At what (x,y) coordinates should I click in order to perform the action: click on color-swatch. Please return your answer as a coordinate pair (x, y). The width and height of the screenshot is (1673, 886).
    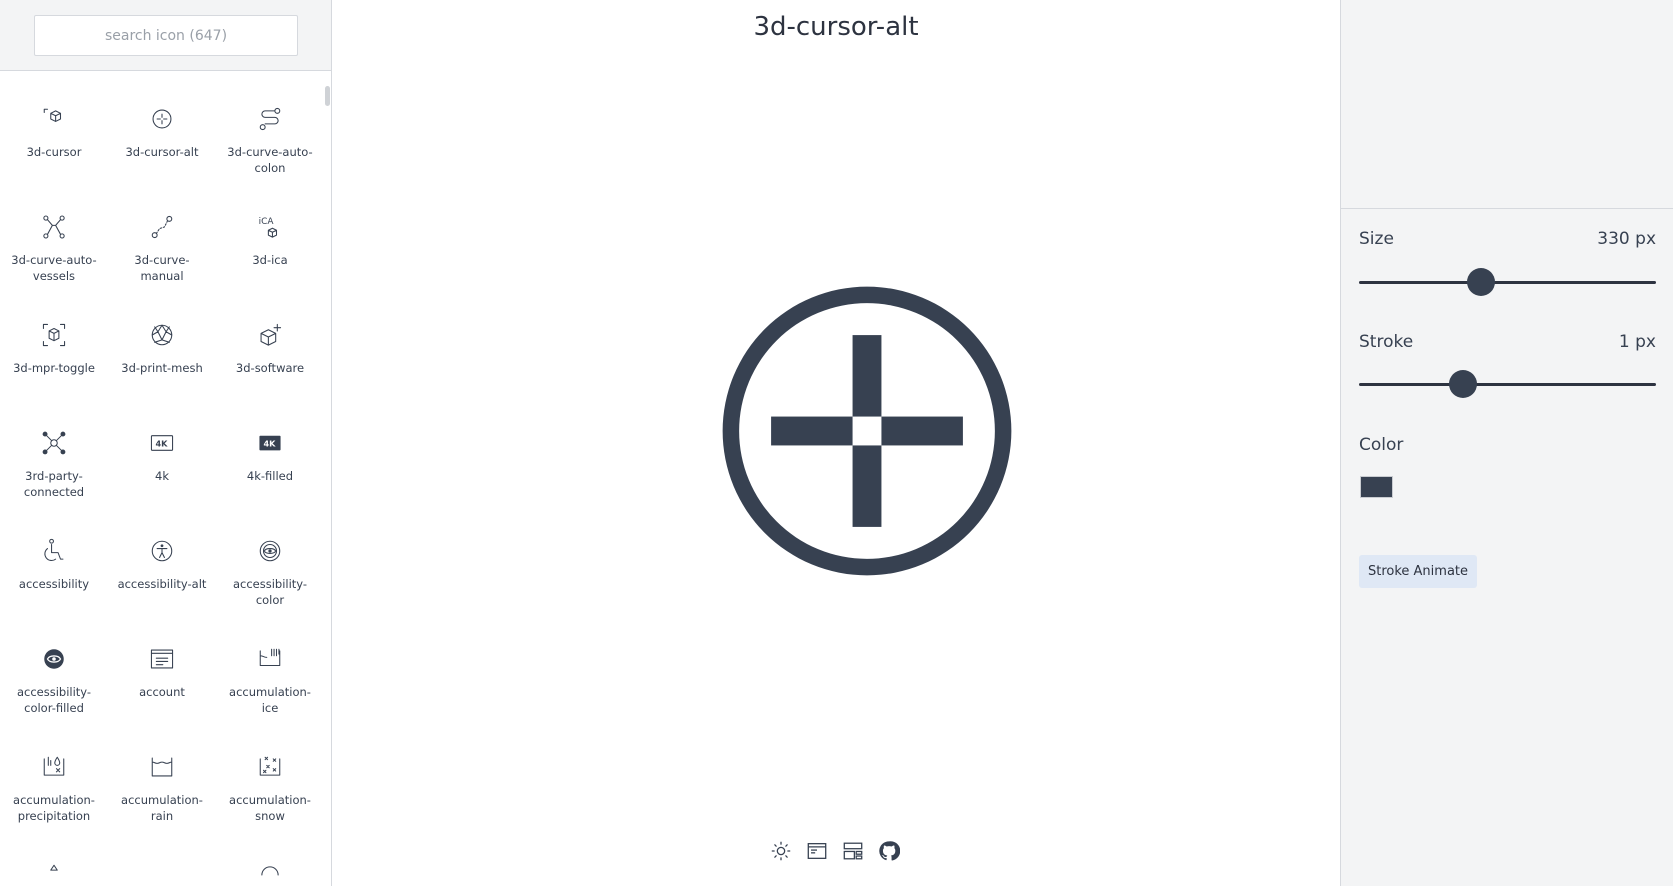
    Looking at the image, I should click on (1376, 487).